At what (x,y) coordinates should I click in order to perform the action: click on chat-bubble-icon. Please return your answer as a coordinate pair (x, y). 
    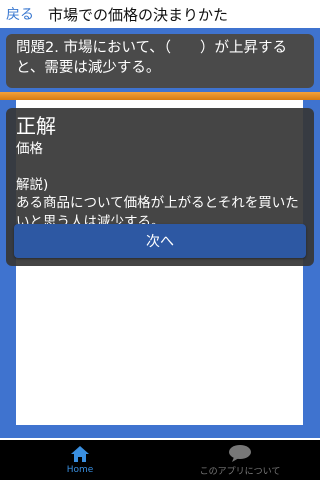
    Looking at the image, I should click on (240, 453).